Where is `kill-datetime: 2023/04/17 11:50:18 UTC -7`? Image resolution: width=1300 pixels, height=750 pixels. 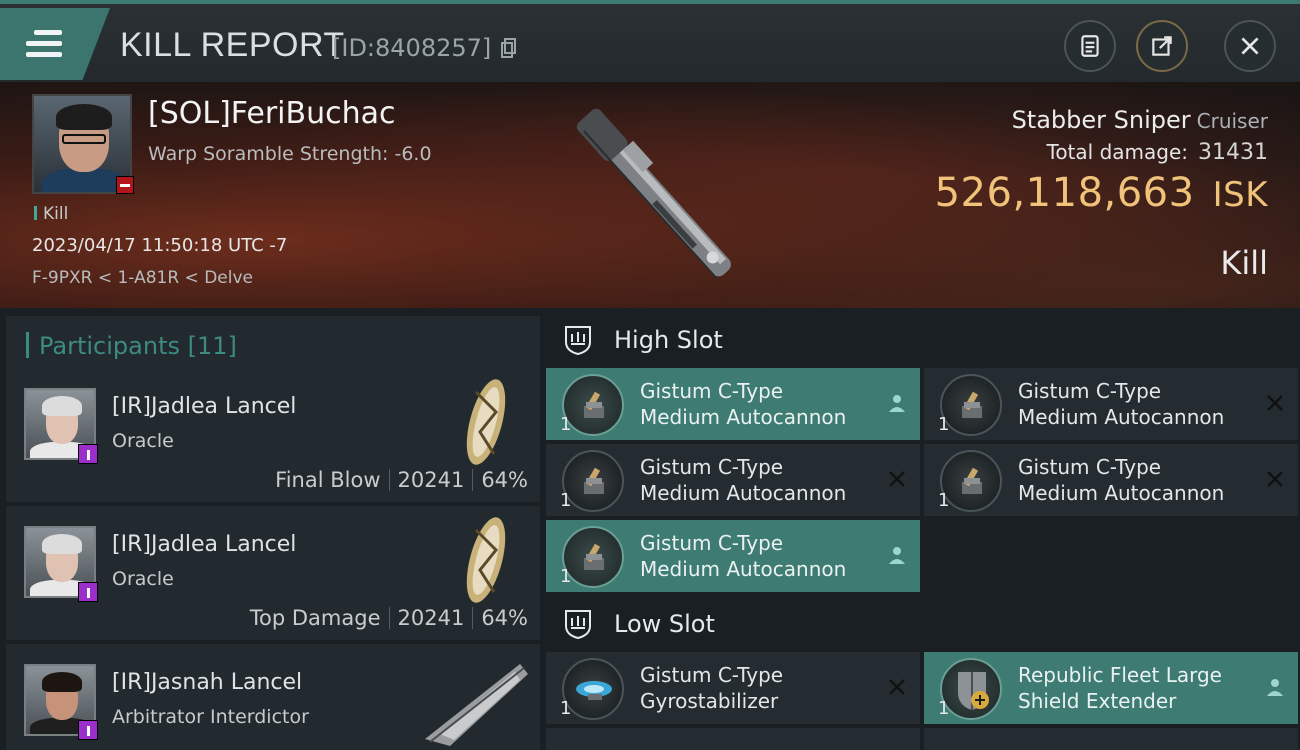 kill-datetime: 2023/04/17 11:50:18 UTC -7 is located at coordinates (160, 245).